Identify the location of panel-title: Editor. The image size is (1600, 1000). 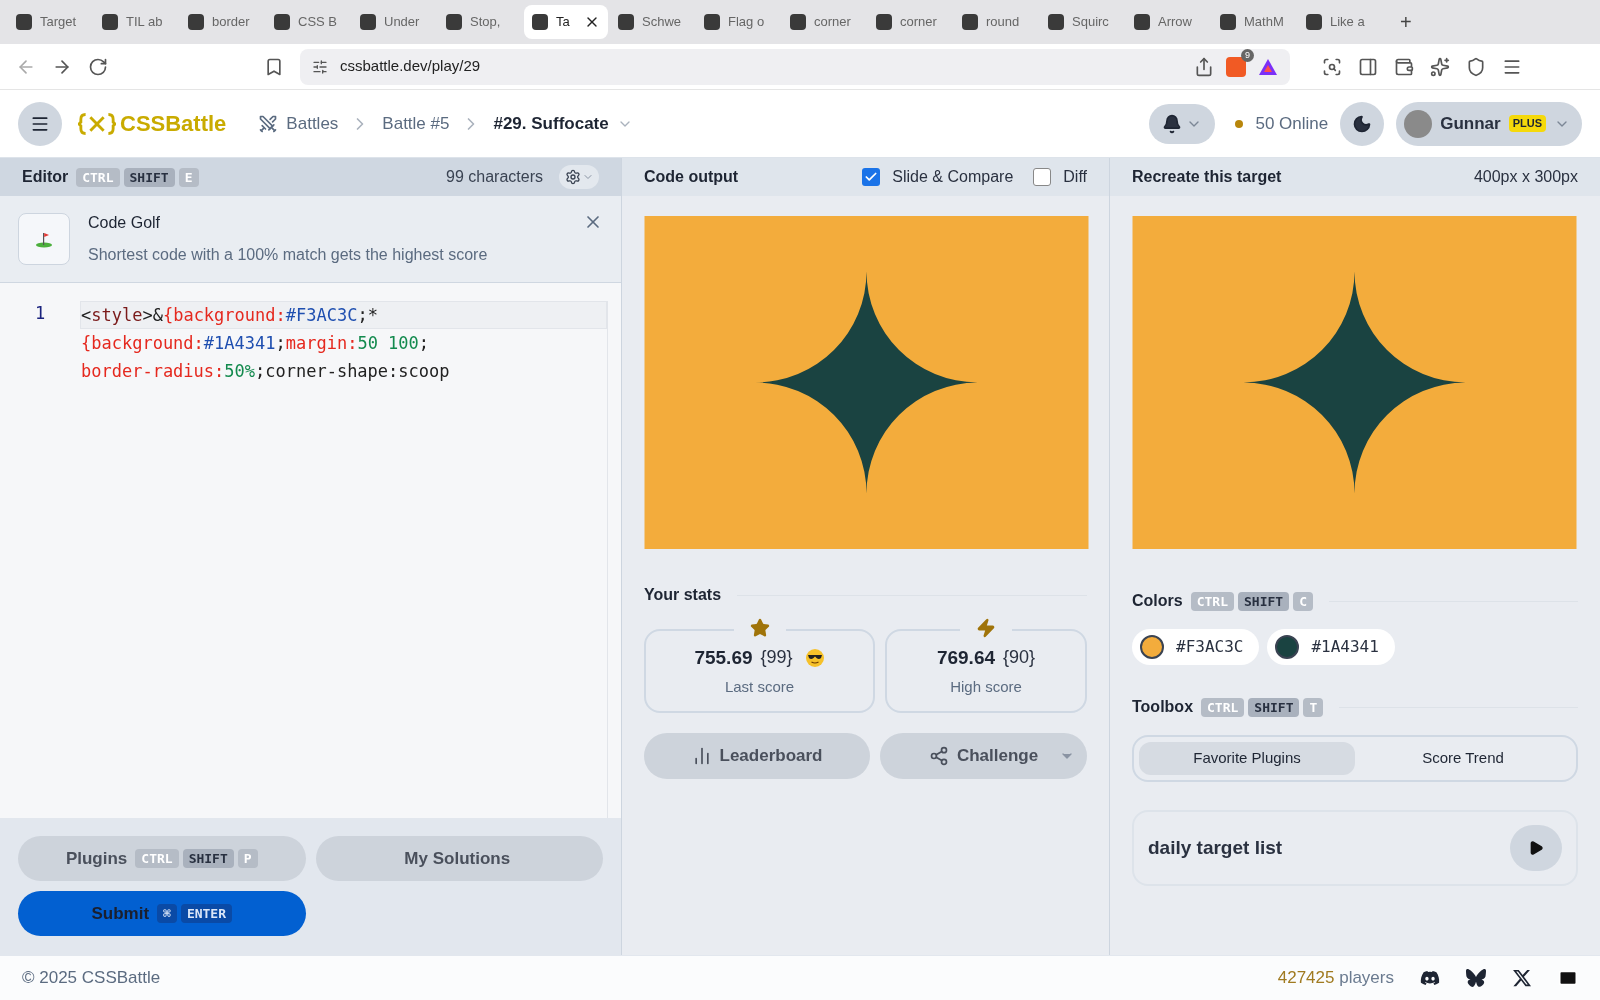
(45, 177).